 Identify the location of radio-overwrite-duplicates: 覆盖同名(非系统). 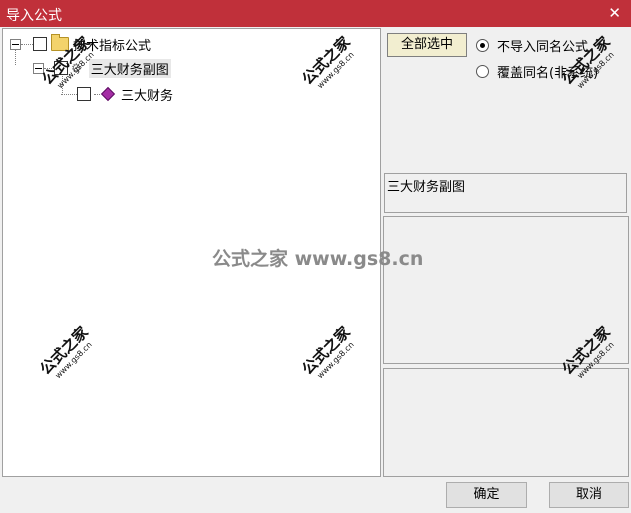
(537, 71).